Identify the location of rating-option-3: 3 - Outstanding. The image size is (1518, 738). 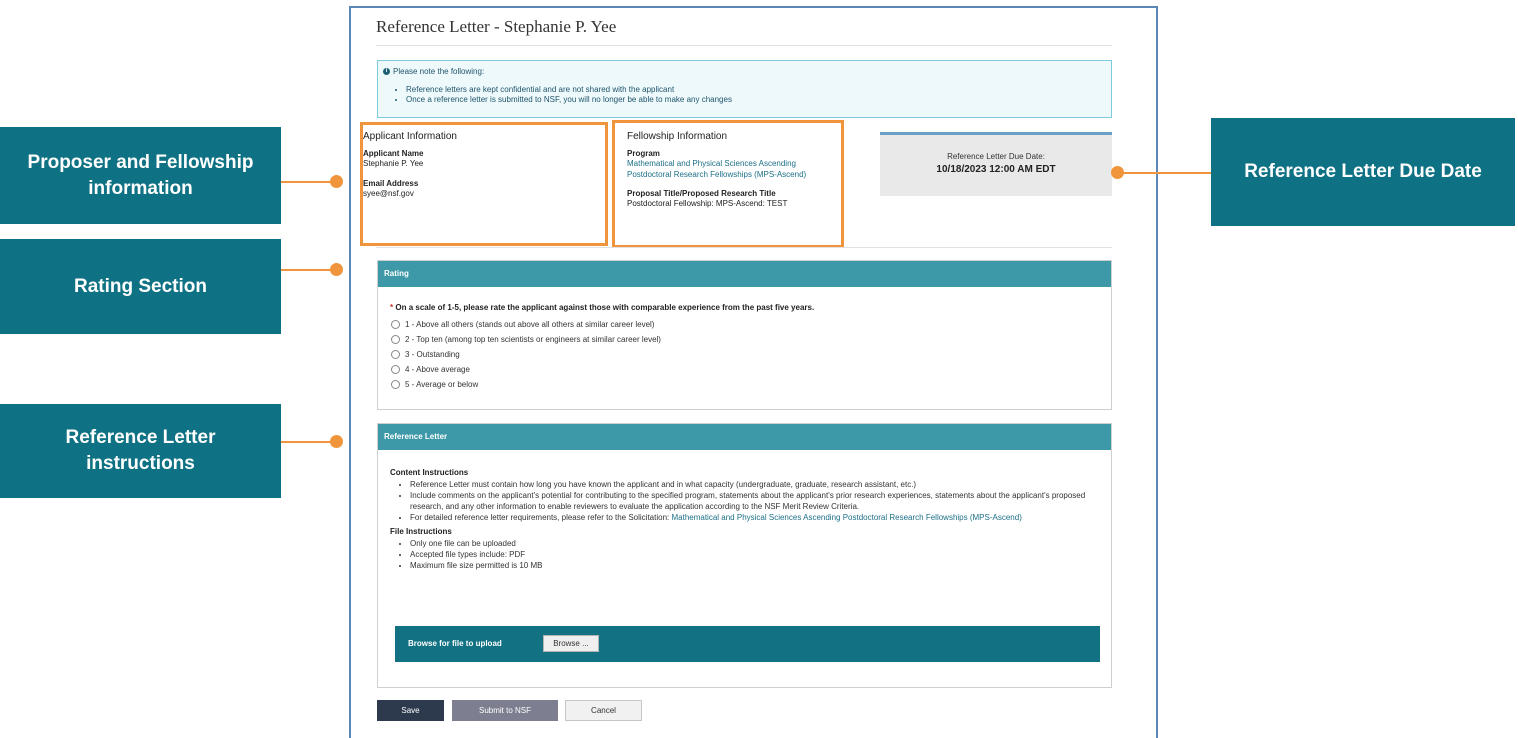
(526, 354).